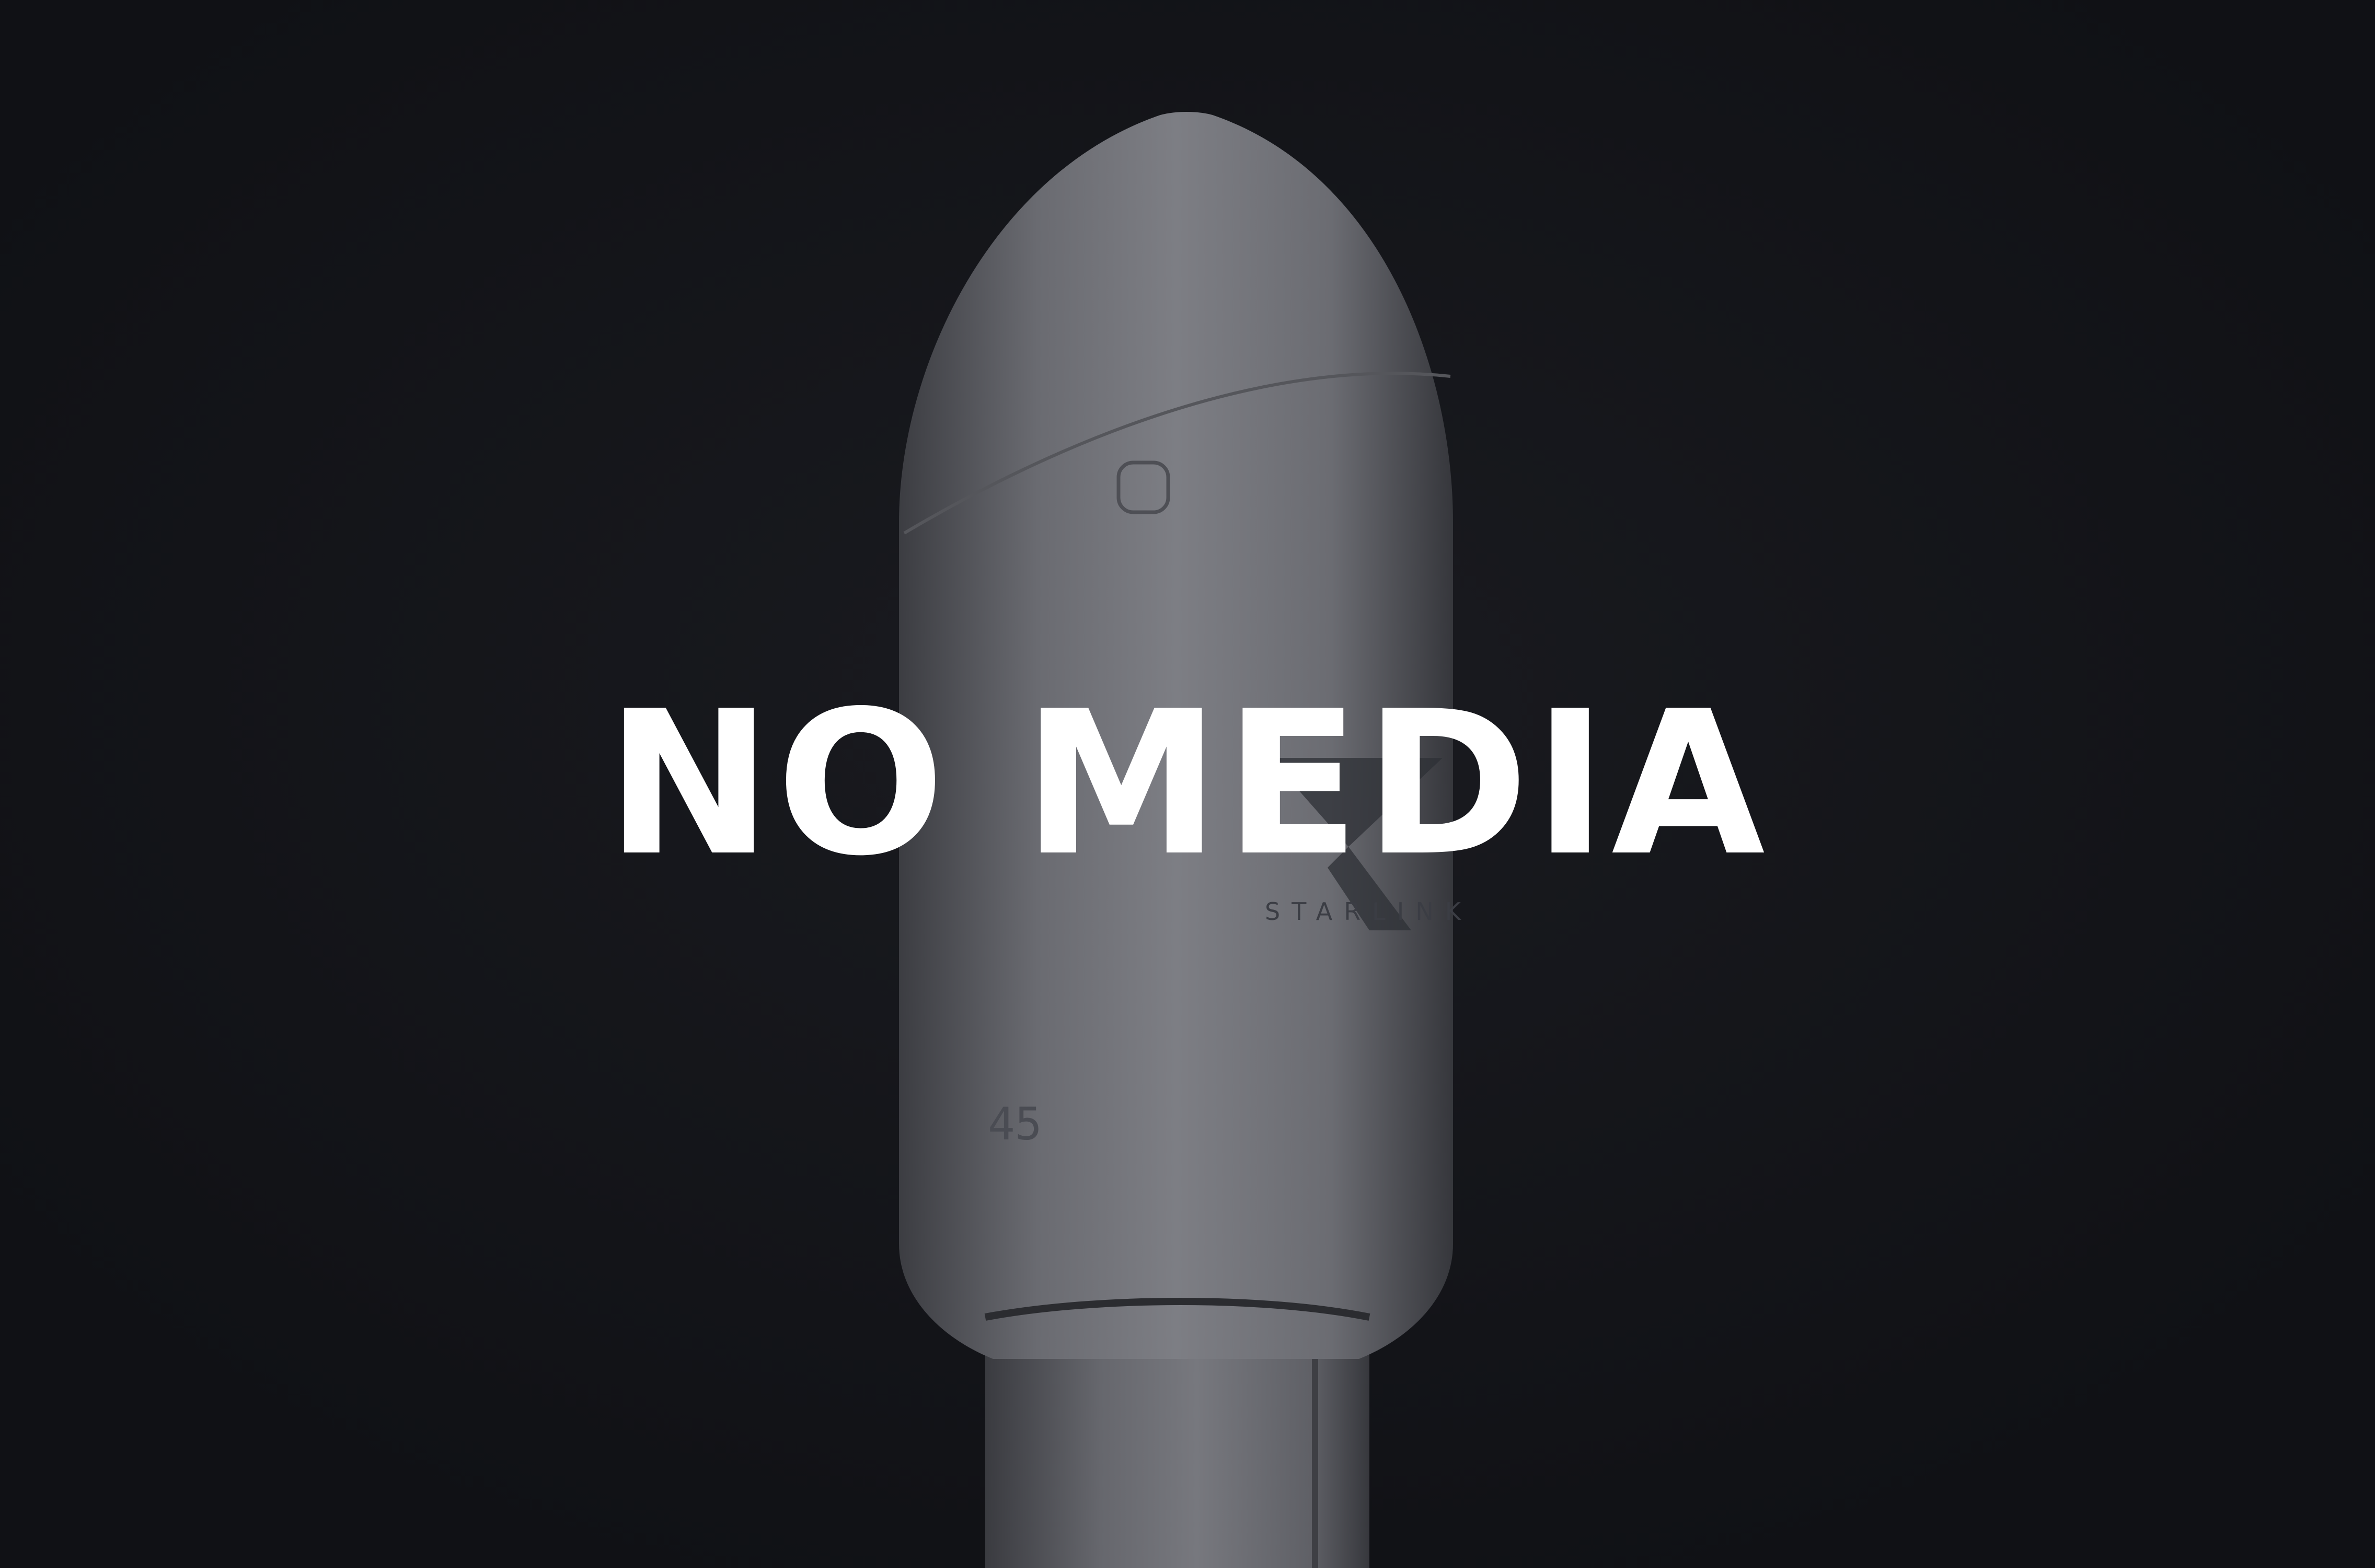  I want to click on fairing-number: 45, so click(1015, 1124).